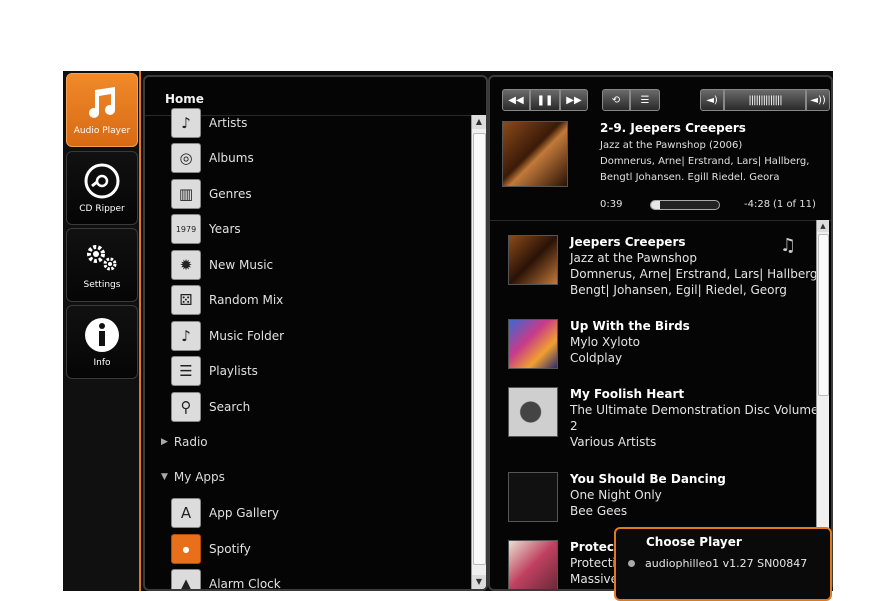 The height and width of the screenshot is (601, 893). What do you see at coordinates (611, 204) in the screenshot?
I see `elapsed-time: 0:39` at bounding box center [611, 204].